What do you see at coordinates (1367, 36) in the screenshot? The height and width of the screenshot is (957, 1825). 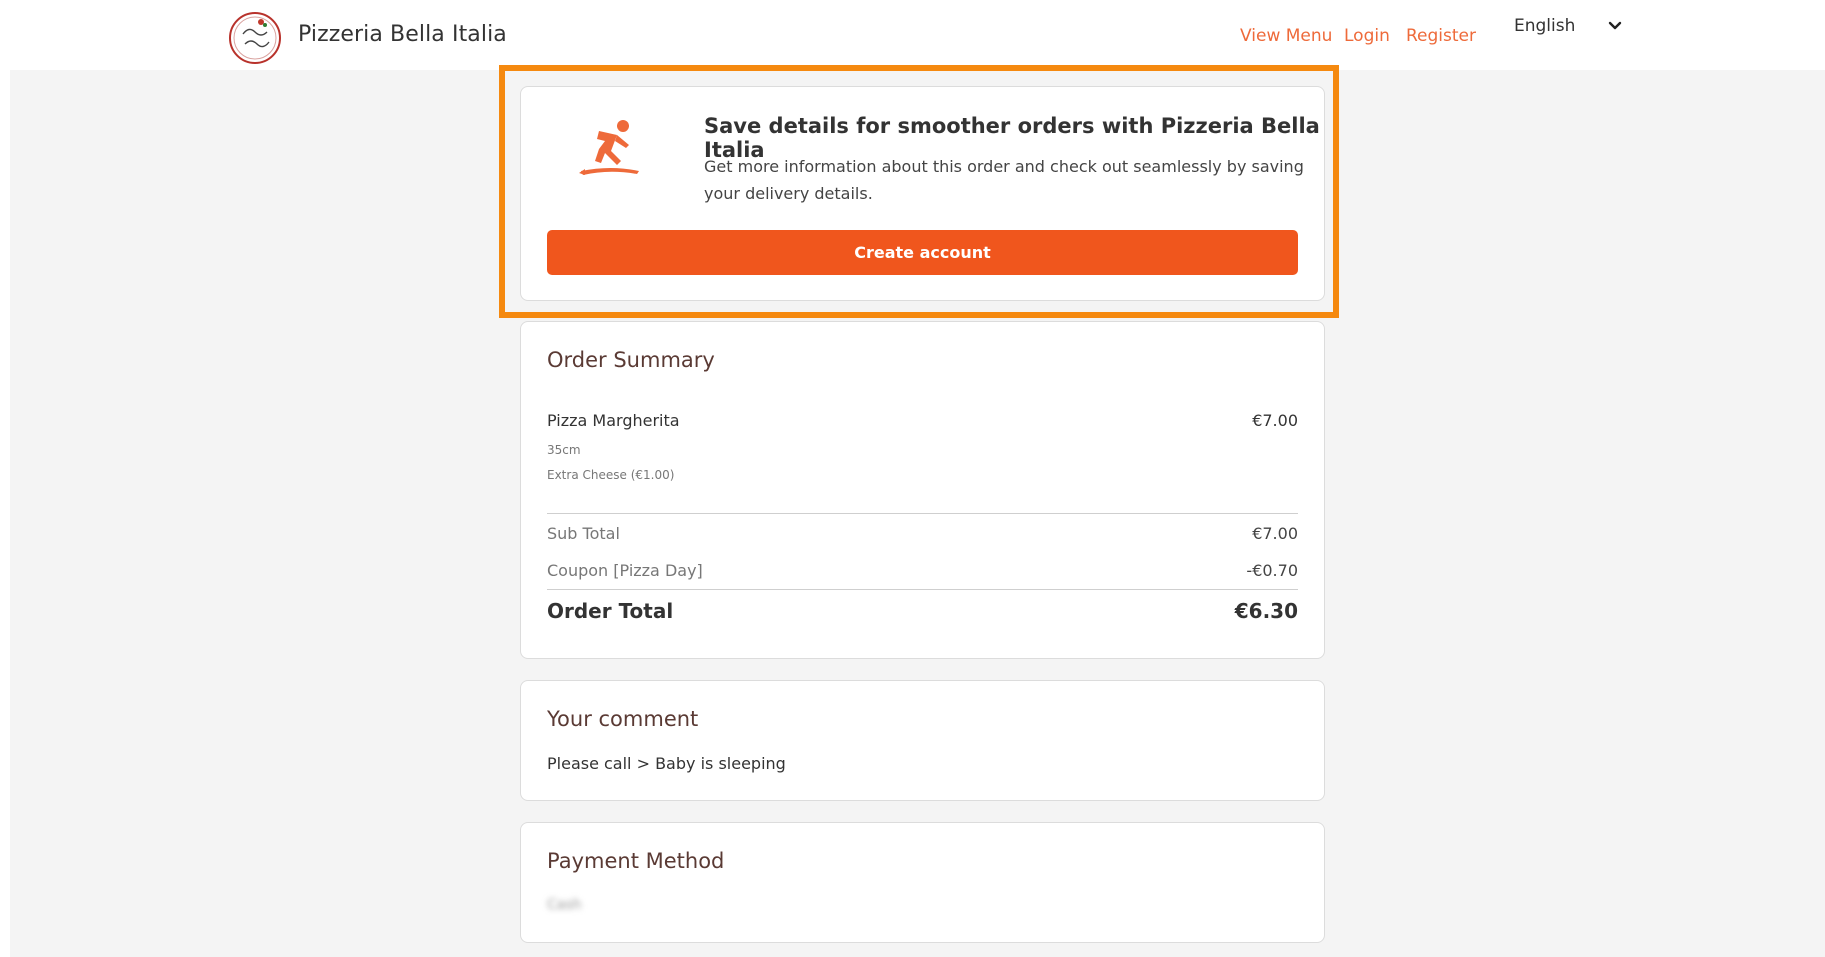 I see `nav-login: Login` at bounding box center [1367, 36].